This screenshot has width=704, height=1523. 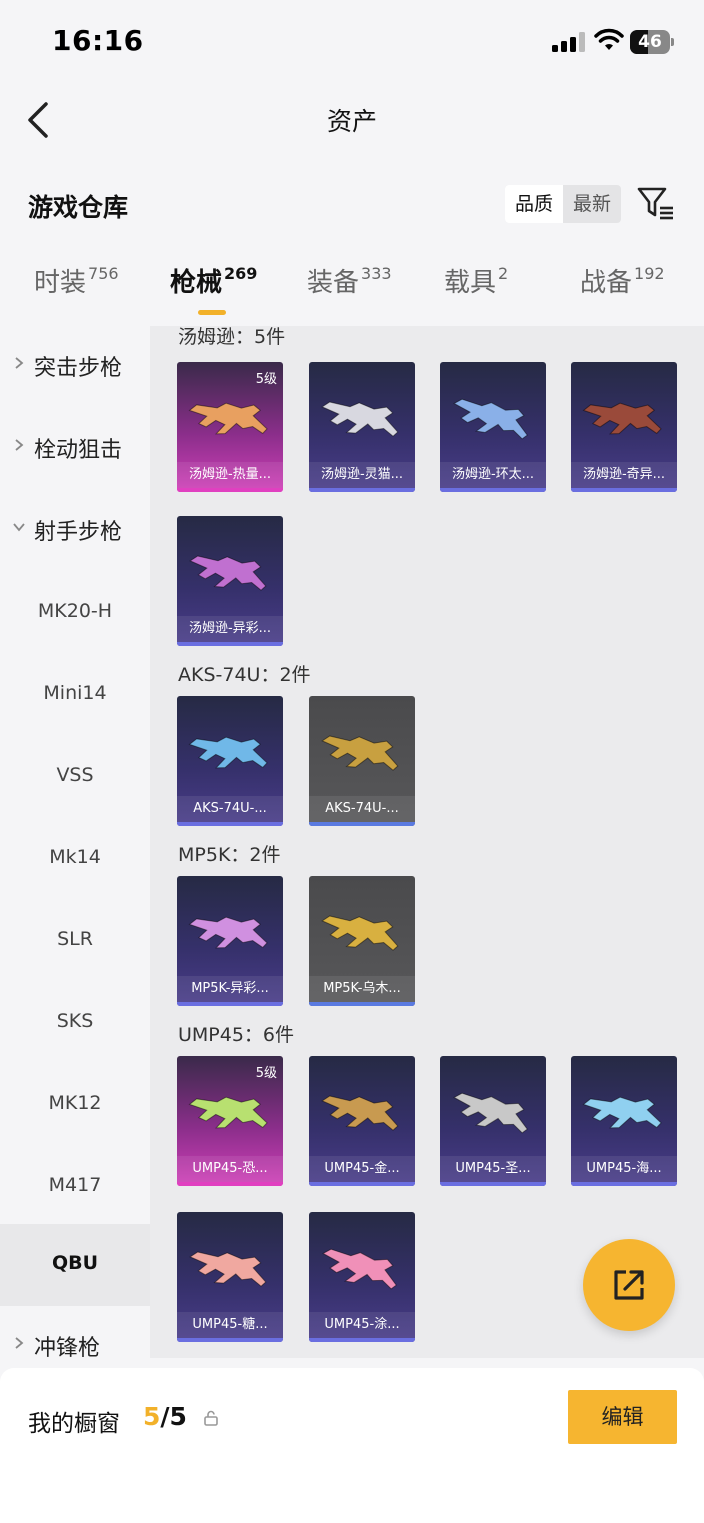 What do you see at coordinates (606, 283) in the screenshot?
I see `tab-label: 战备` at bounding box center [606, 283].